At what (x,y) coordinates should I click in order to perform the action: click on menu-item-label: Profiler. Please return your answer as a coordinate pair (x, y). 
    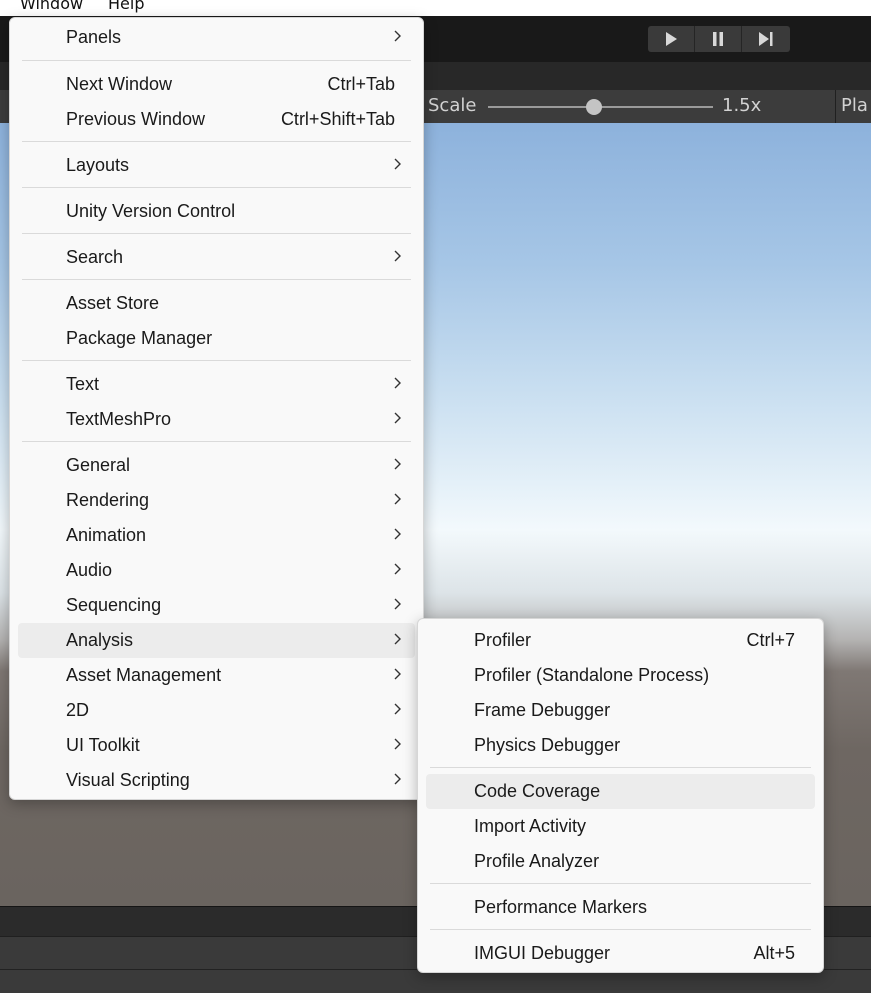
    Looking at the image, I should click on (503, 640).